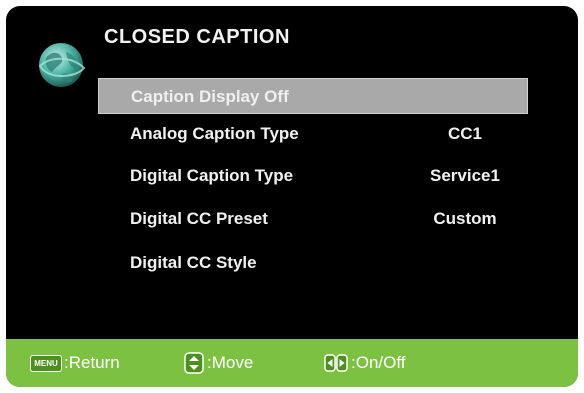  What do you see at coordinates (197, 37) in the screenshot?
I see `menu-title: CLOSED CAPTION` at bounding box center [197, 37].